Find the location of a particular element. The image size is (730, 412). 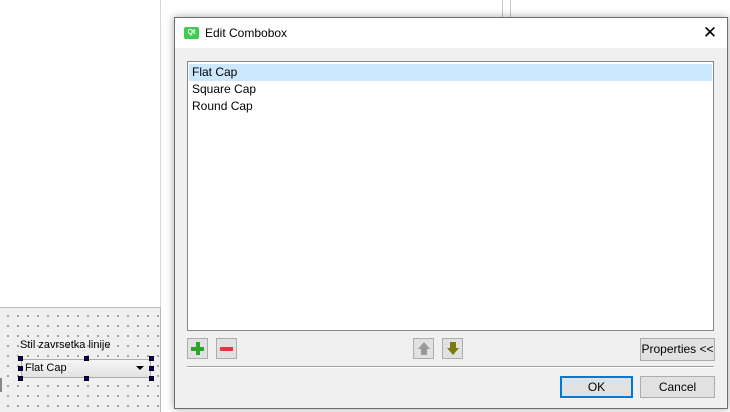

list-item: Round Cap is located at coordinates (450, 106).